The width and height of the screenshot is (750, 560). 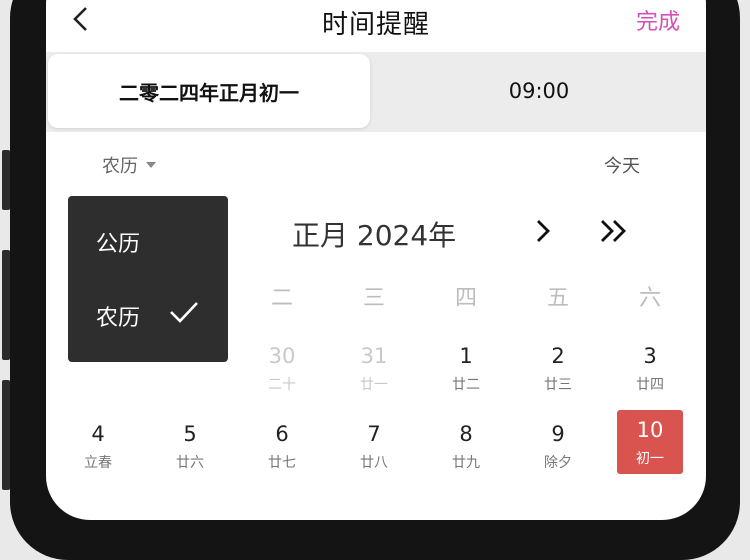 I want to click on day-cell: 8 廿九, so click(x=466, y=449).